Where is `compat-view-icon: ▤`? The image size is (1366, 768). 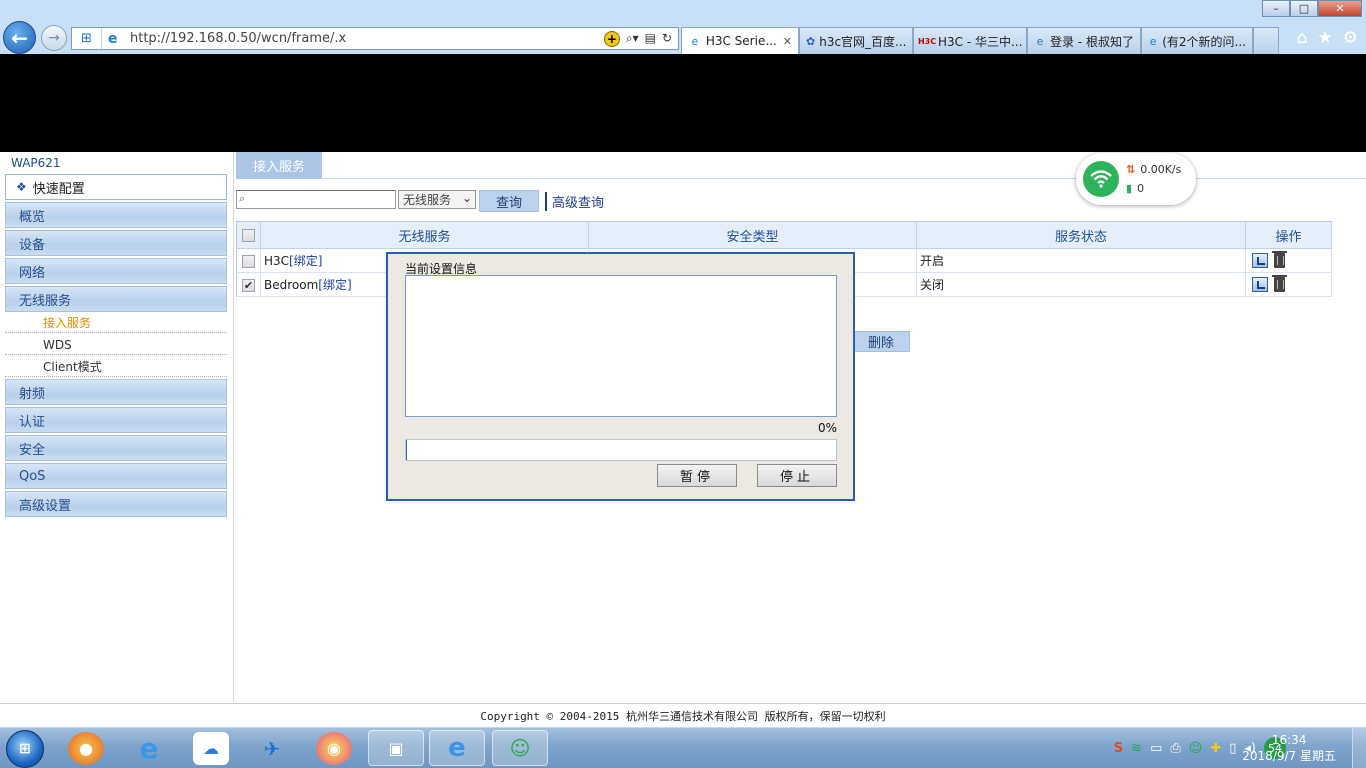 compat-view-icon: ▤ is located at coordinates (650, 39).